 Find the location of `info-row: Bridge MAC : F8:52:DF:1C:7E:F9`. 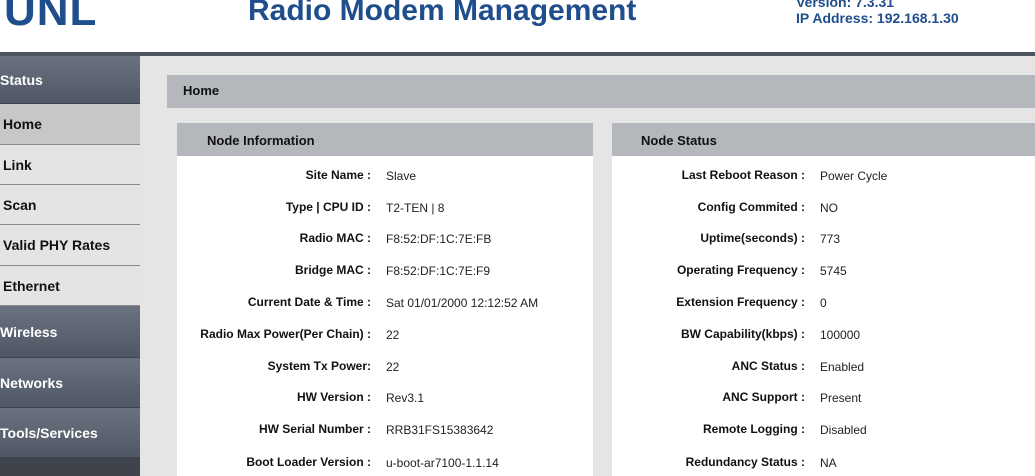

info-row: Bridge MAC : F8:52:DF:1C:7E:F9 is located at coordinates (385, 273).